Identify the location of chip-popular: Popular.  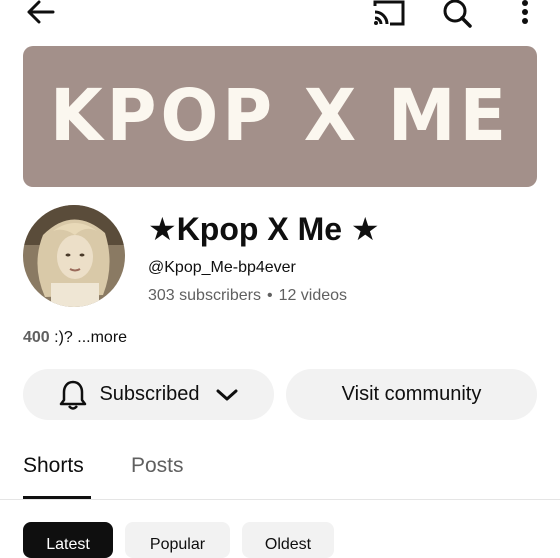
(177, 540).